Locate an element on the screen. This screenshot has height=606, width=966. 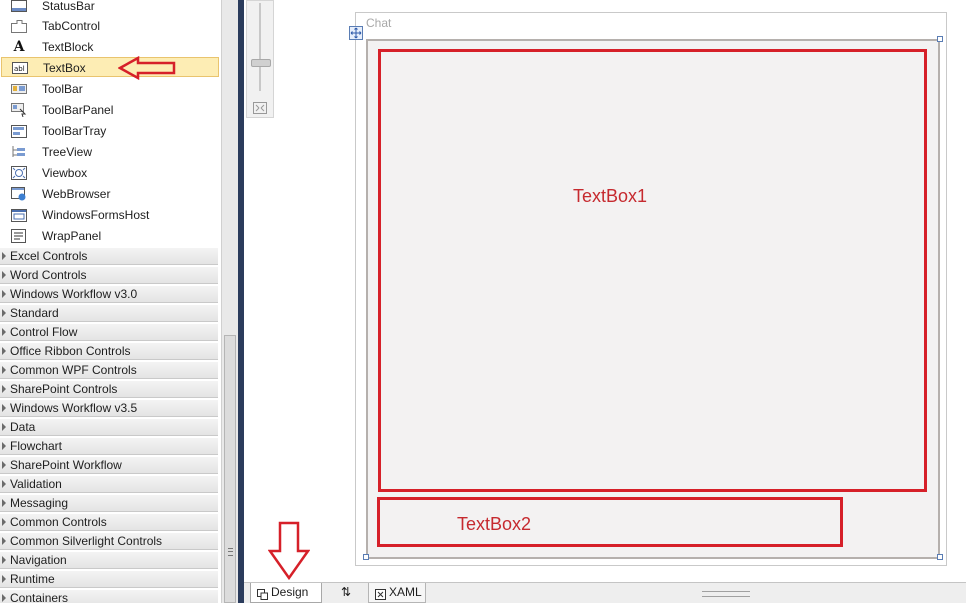
toolbox-item-label: TabControl is located at coordinates (71, 26).